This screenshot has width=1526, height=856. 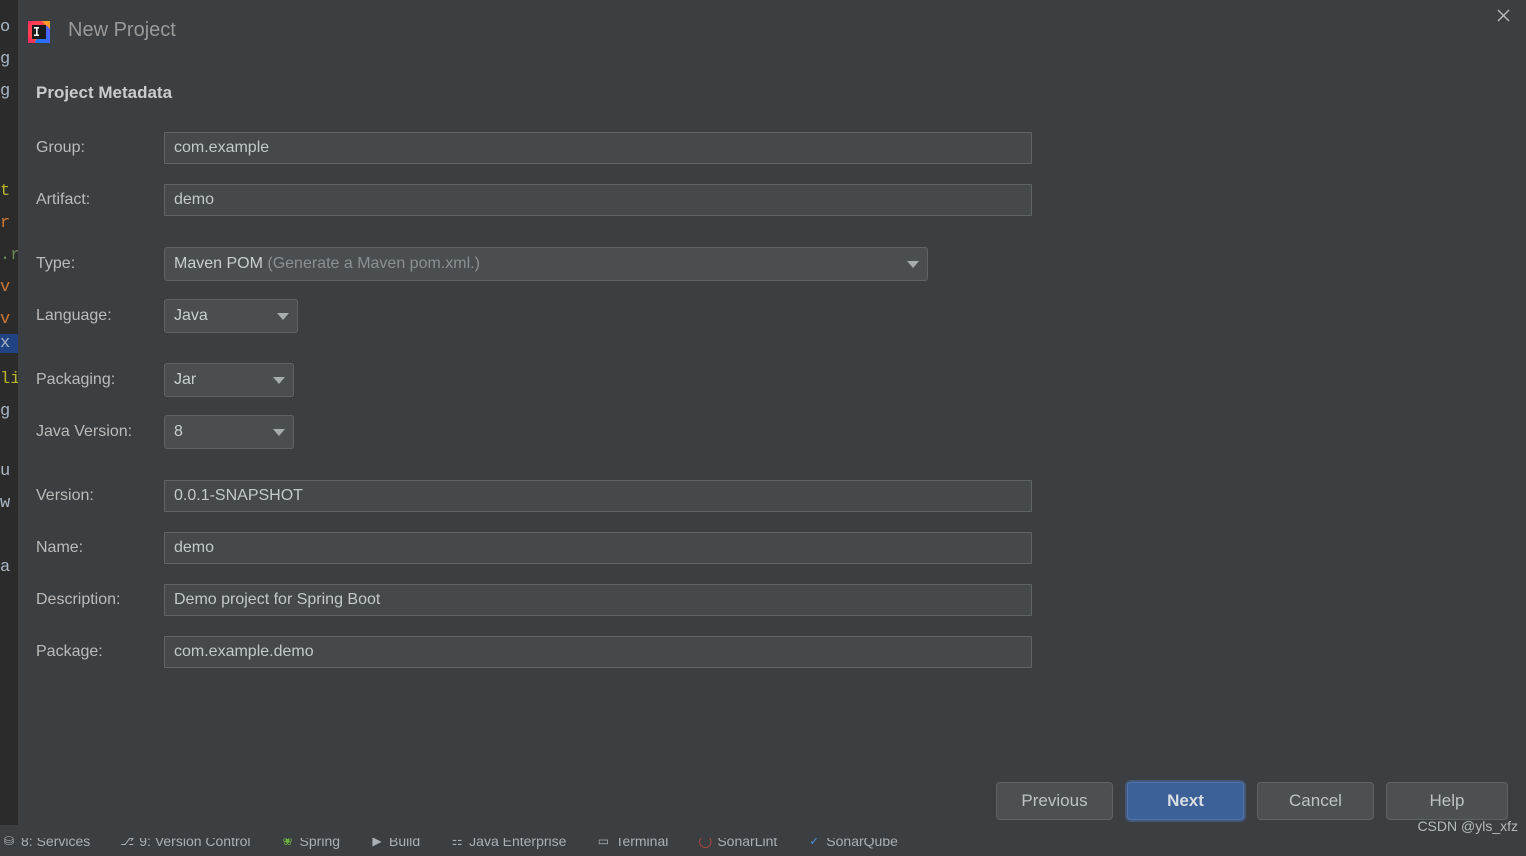 What do you see at coordinates (598, 652) in the screenshot?
I see `text-input: com.example.demo` at bounding box center [598, 652].